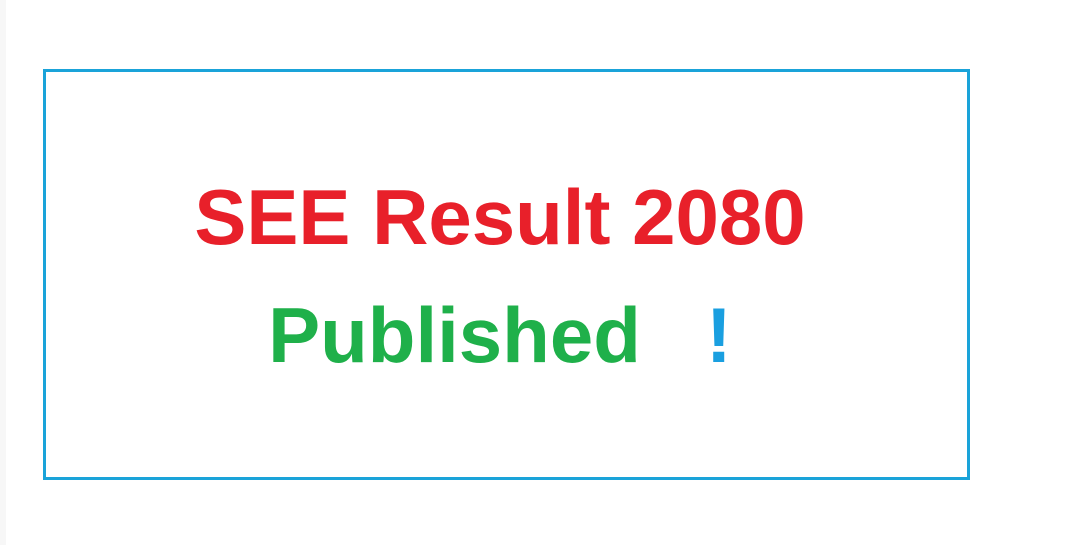 The width and height of the screenshot is (1068, 545). What do you see at coordinates (454, 335) in the screenshot?
I see `published-text: Published` at bounding box center [454, 335].